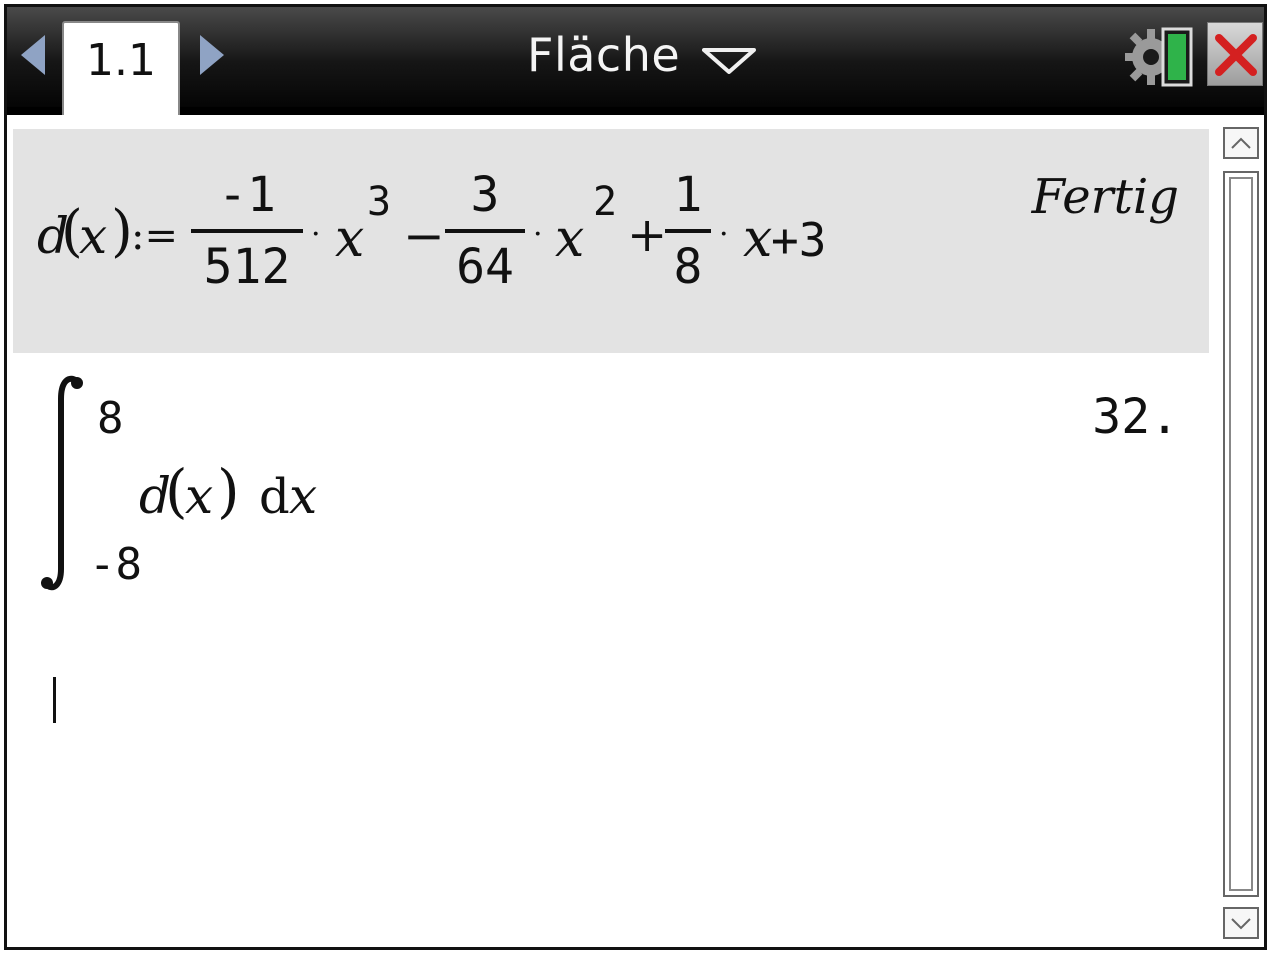 Image resolution: width=1275 pixels, height=958 pixels. I want to click on chevron-up-icon, so click(1241, 143).